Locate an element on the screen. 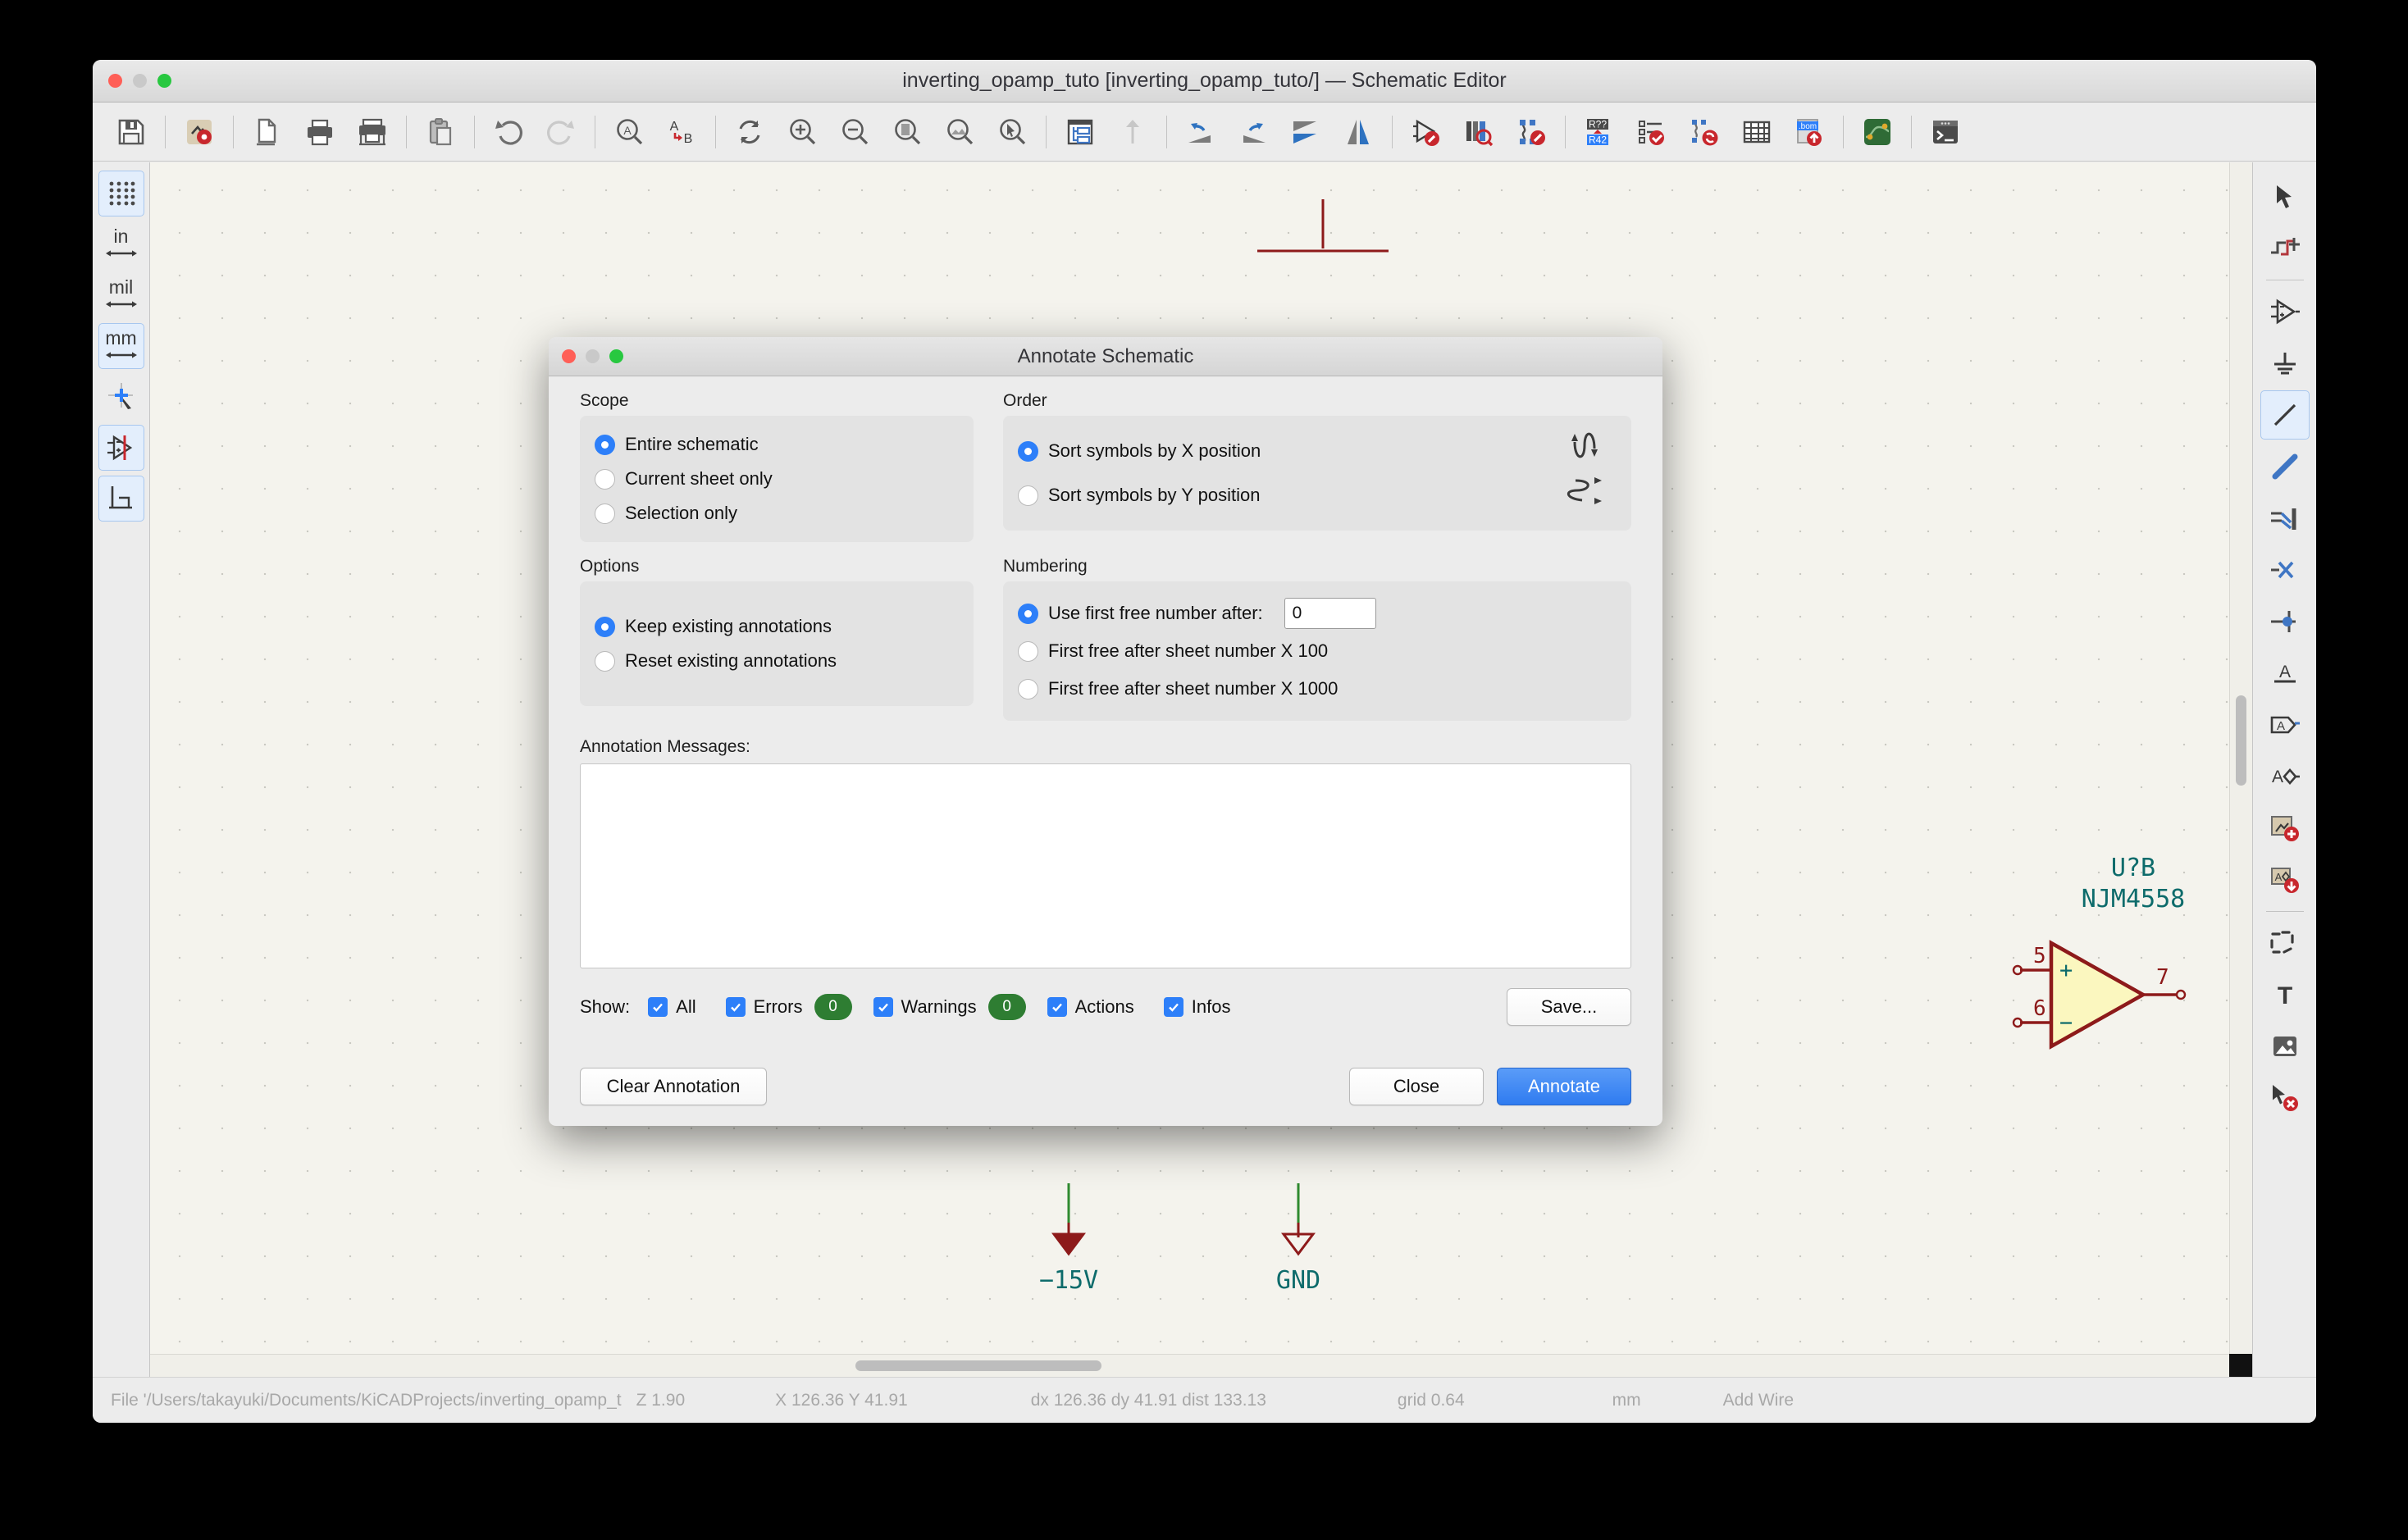  draw-wire-tool is located at coordinates (2285, 415).